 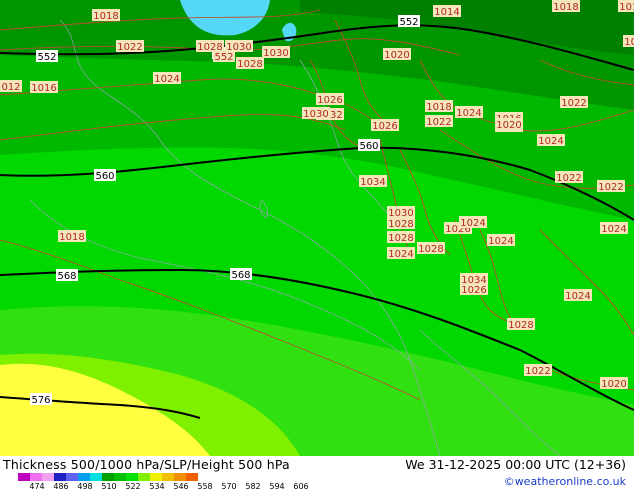 I want to click on svg-text: 576, so click(x=40, y=400).